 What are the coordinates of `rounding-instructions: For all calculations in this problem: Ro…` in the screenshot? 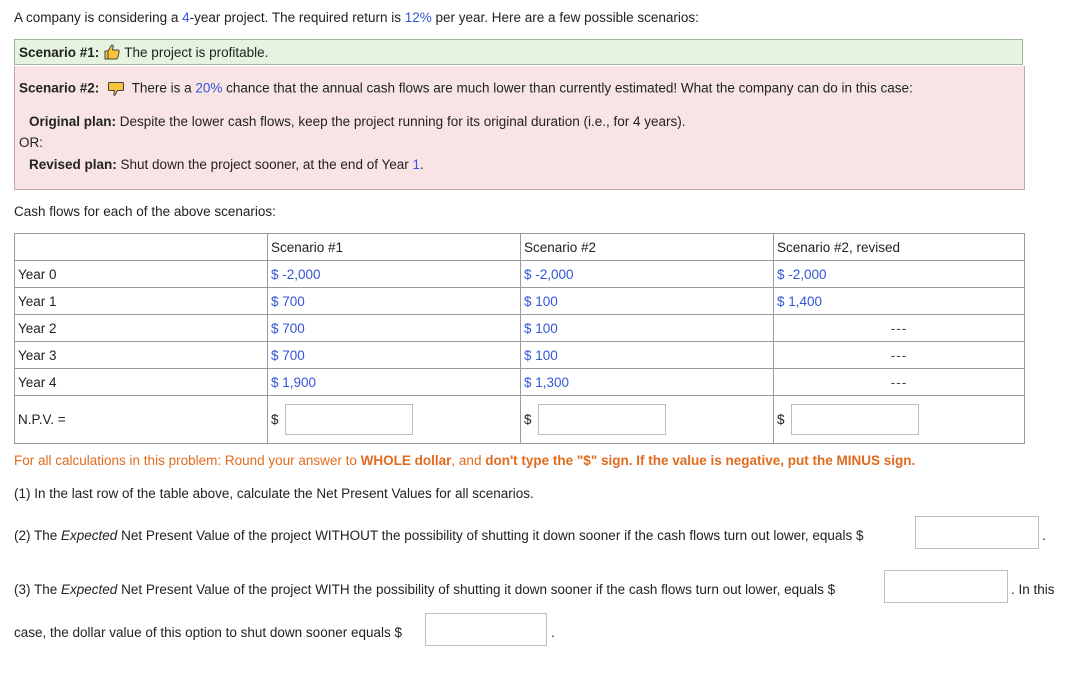 It's located at (465, 460).